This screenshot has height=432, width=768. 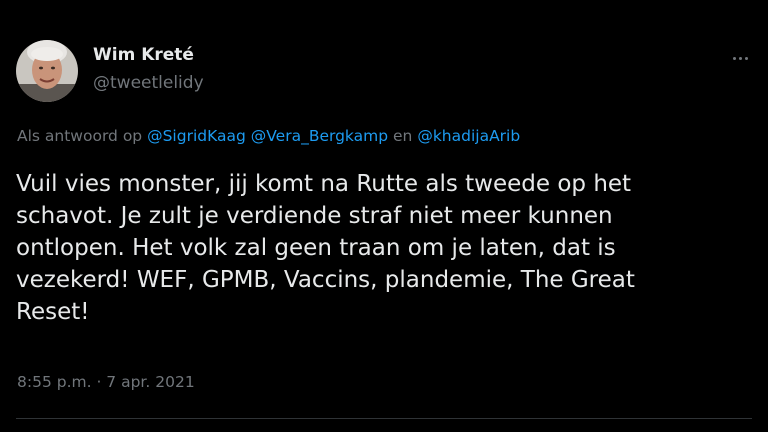 I want to click on mention-link: @khadijaArib, so click(x=468, y=136).